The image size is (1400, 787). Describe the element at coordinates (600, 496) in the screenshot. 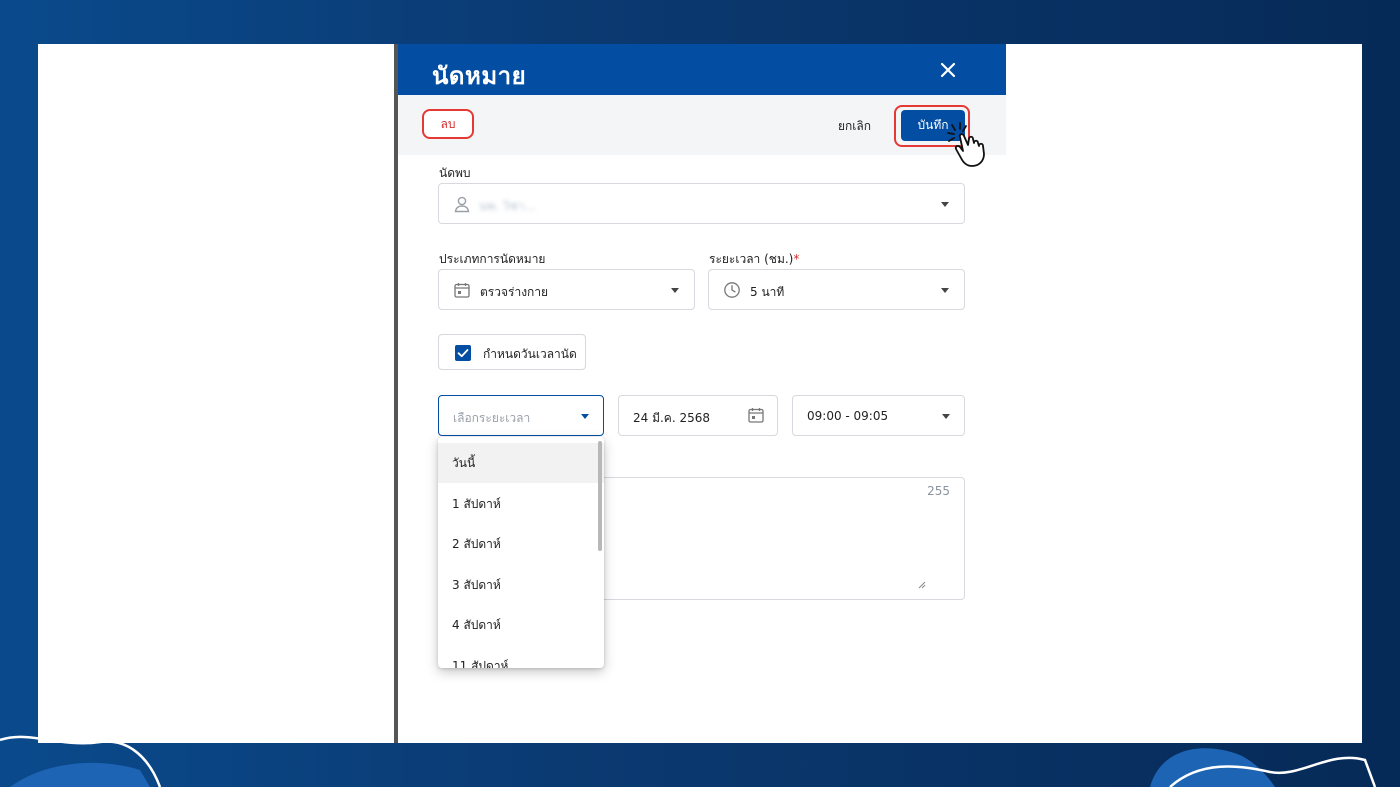

I see `dropdown-scrollbar` at that location.